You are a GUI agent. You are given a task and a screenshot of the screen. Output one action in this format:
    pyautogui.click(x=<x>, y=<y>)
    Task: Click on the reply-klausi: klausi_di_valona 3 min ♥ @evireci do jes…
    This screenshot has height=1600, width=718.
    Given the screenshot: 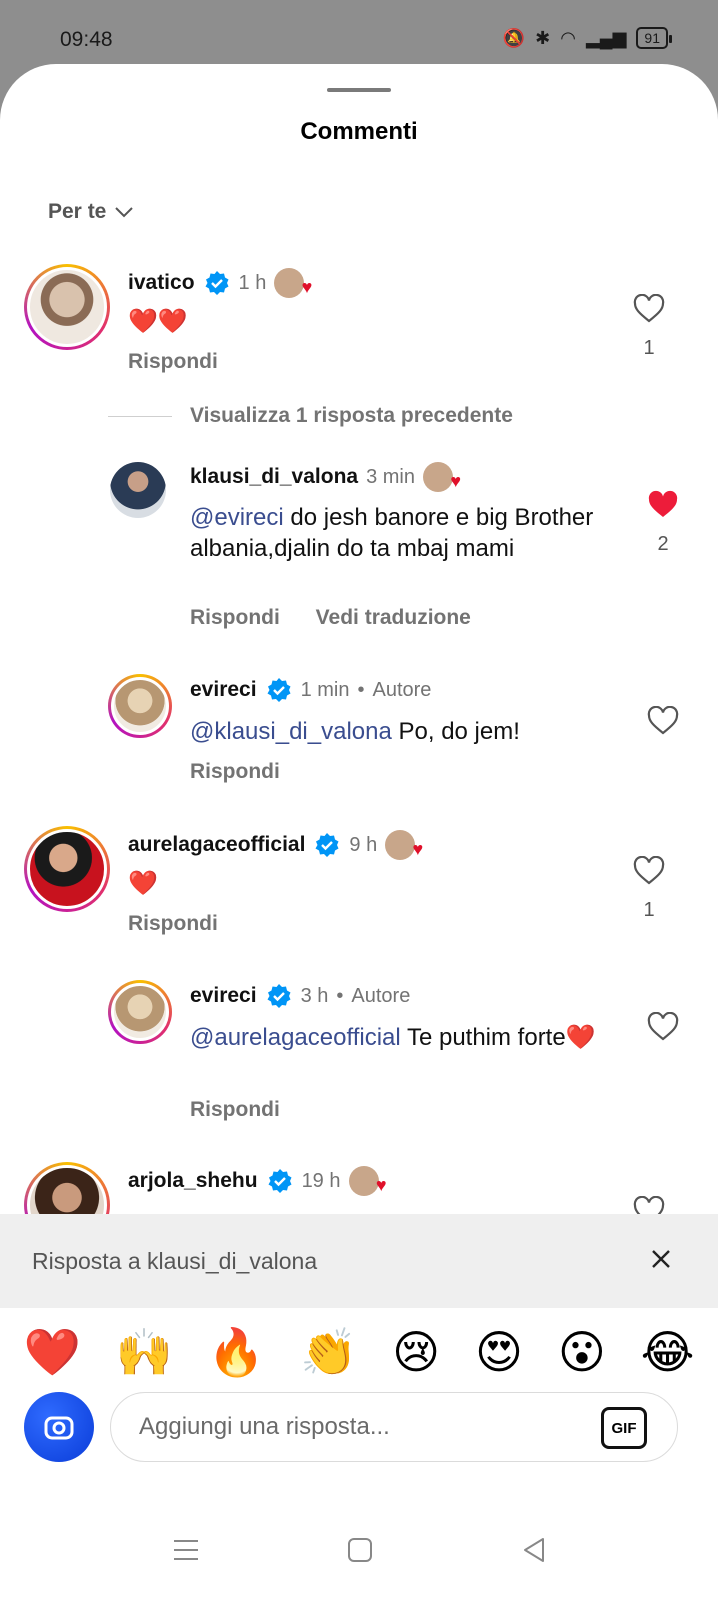 What is the action you would take?
    pyautogui.click(x=359, y=560)
    